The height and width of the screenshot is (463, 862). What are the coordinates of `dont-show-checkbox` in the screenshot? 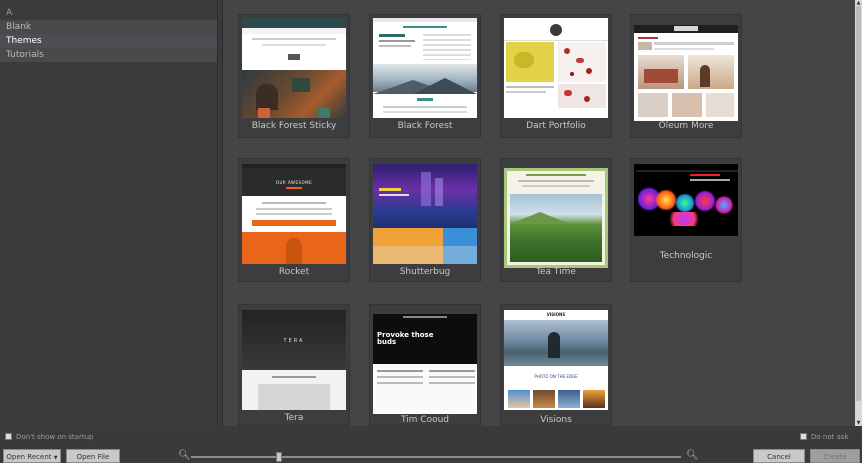 It's located at (8, 436).